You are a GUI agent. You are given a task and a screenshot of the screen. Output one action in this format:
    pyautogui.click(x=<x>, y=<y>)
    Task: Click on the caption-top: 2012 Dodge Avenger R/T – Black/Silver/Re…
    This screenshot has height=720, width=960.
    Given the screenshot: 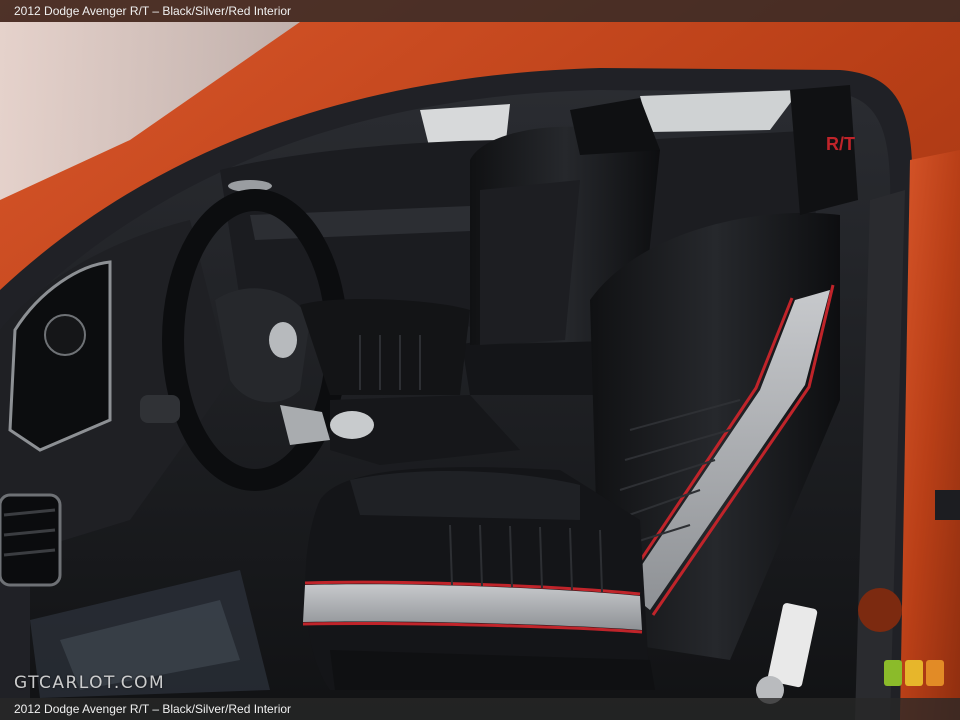 What is the action you would take?
    pyautogui.click(x=480, y=11)
    